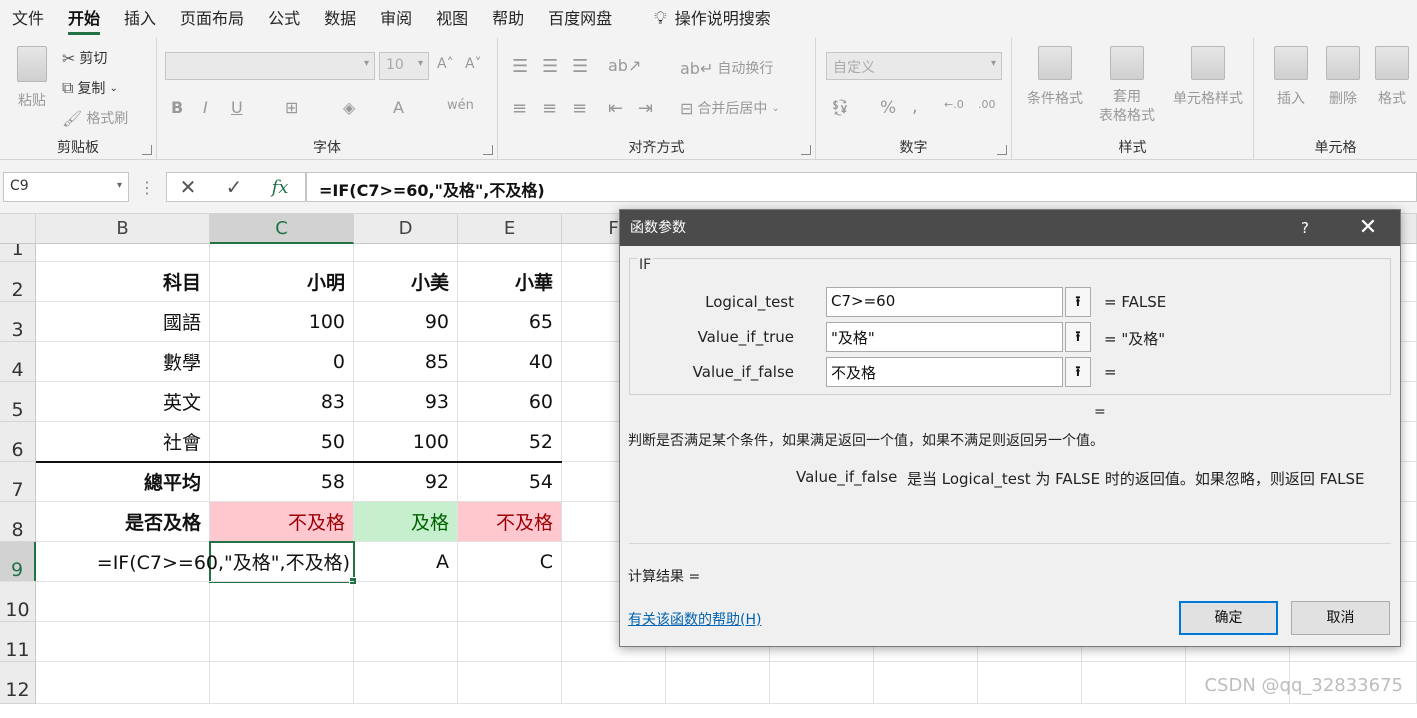 The height and width of the screenshot is (718, 1417). Describe the element at coordinates (28, 19) in the screenshot. I see `menu-file: 文件` at that location.